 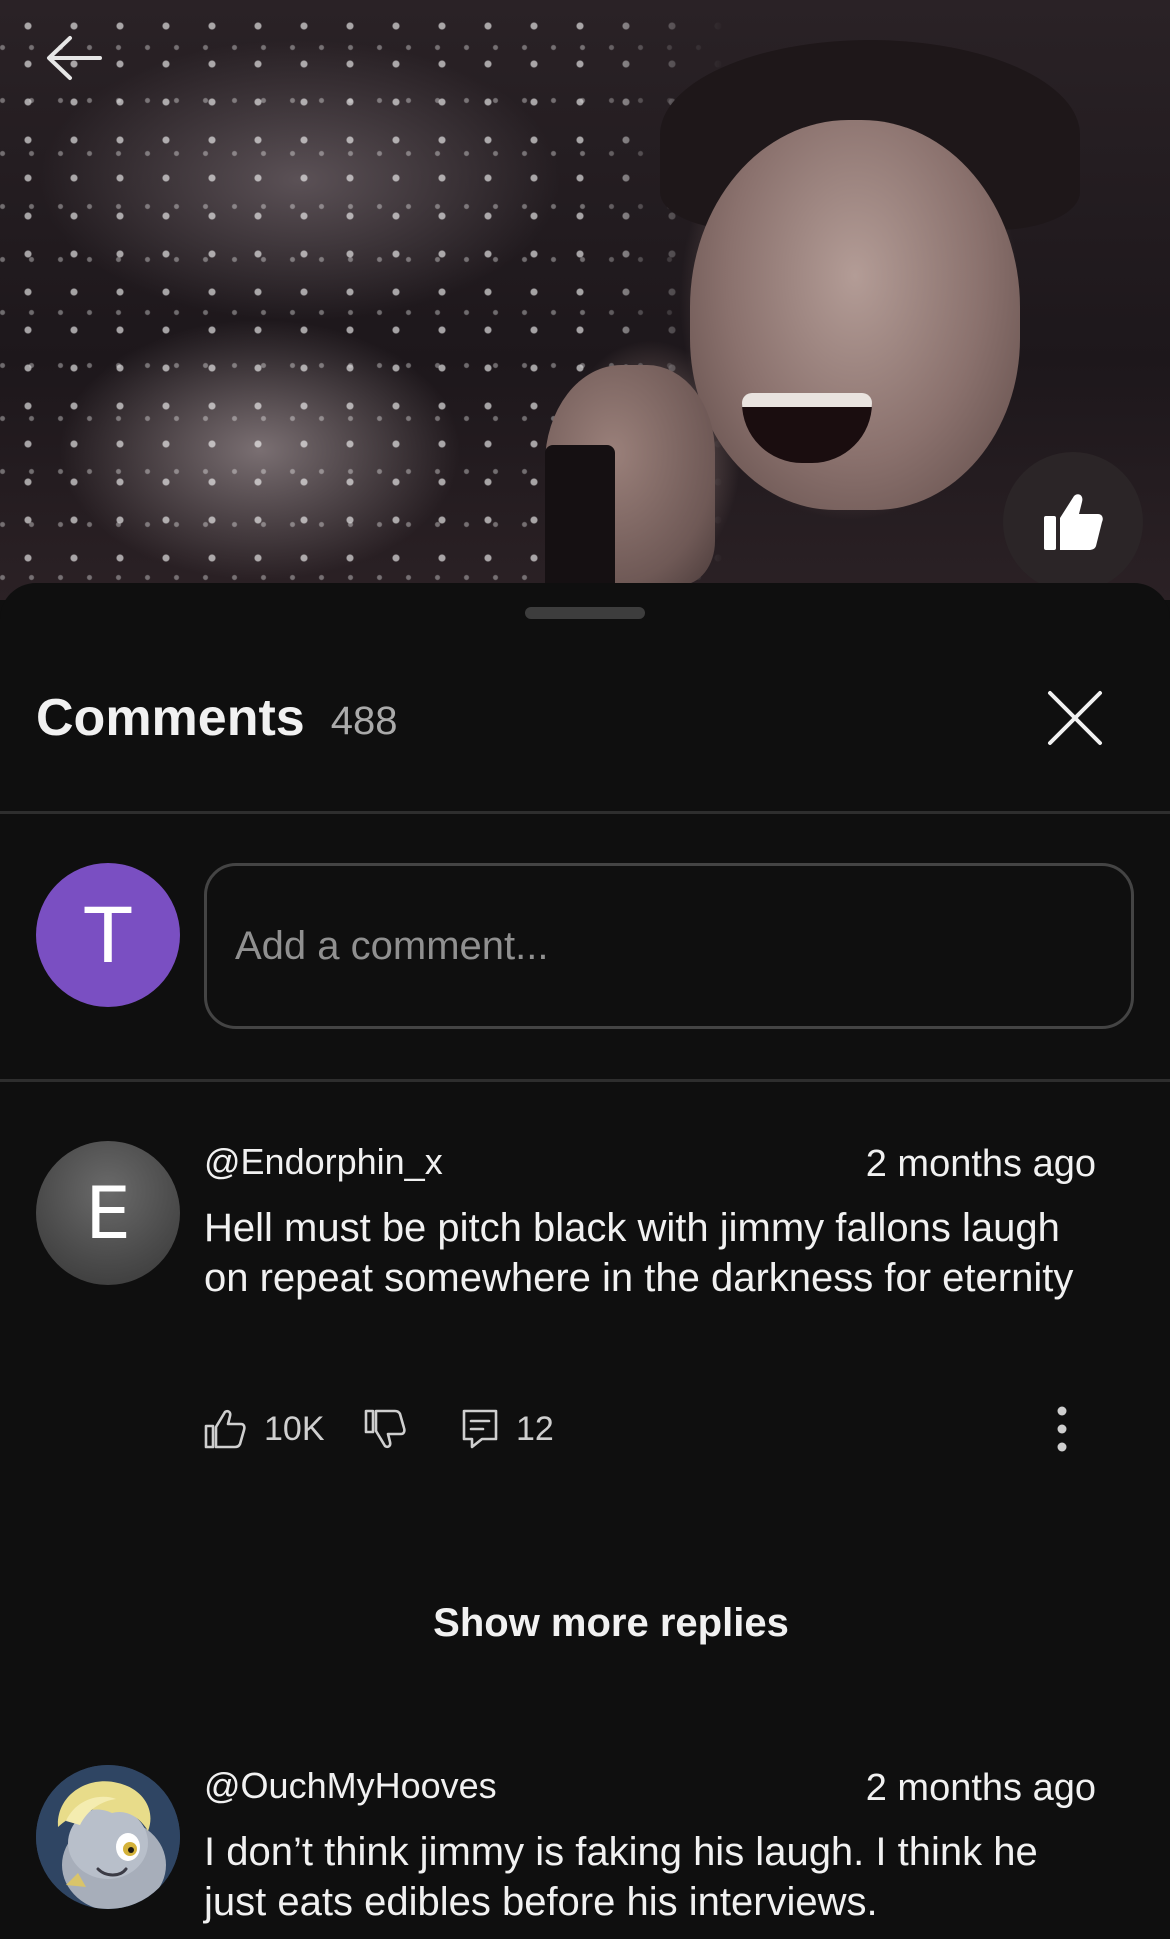 What do you see at coordinates (225, 1429) in the screenshot?
I see `thumb-up-icon` at bounding box center [225, 1429].